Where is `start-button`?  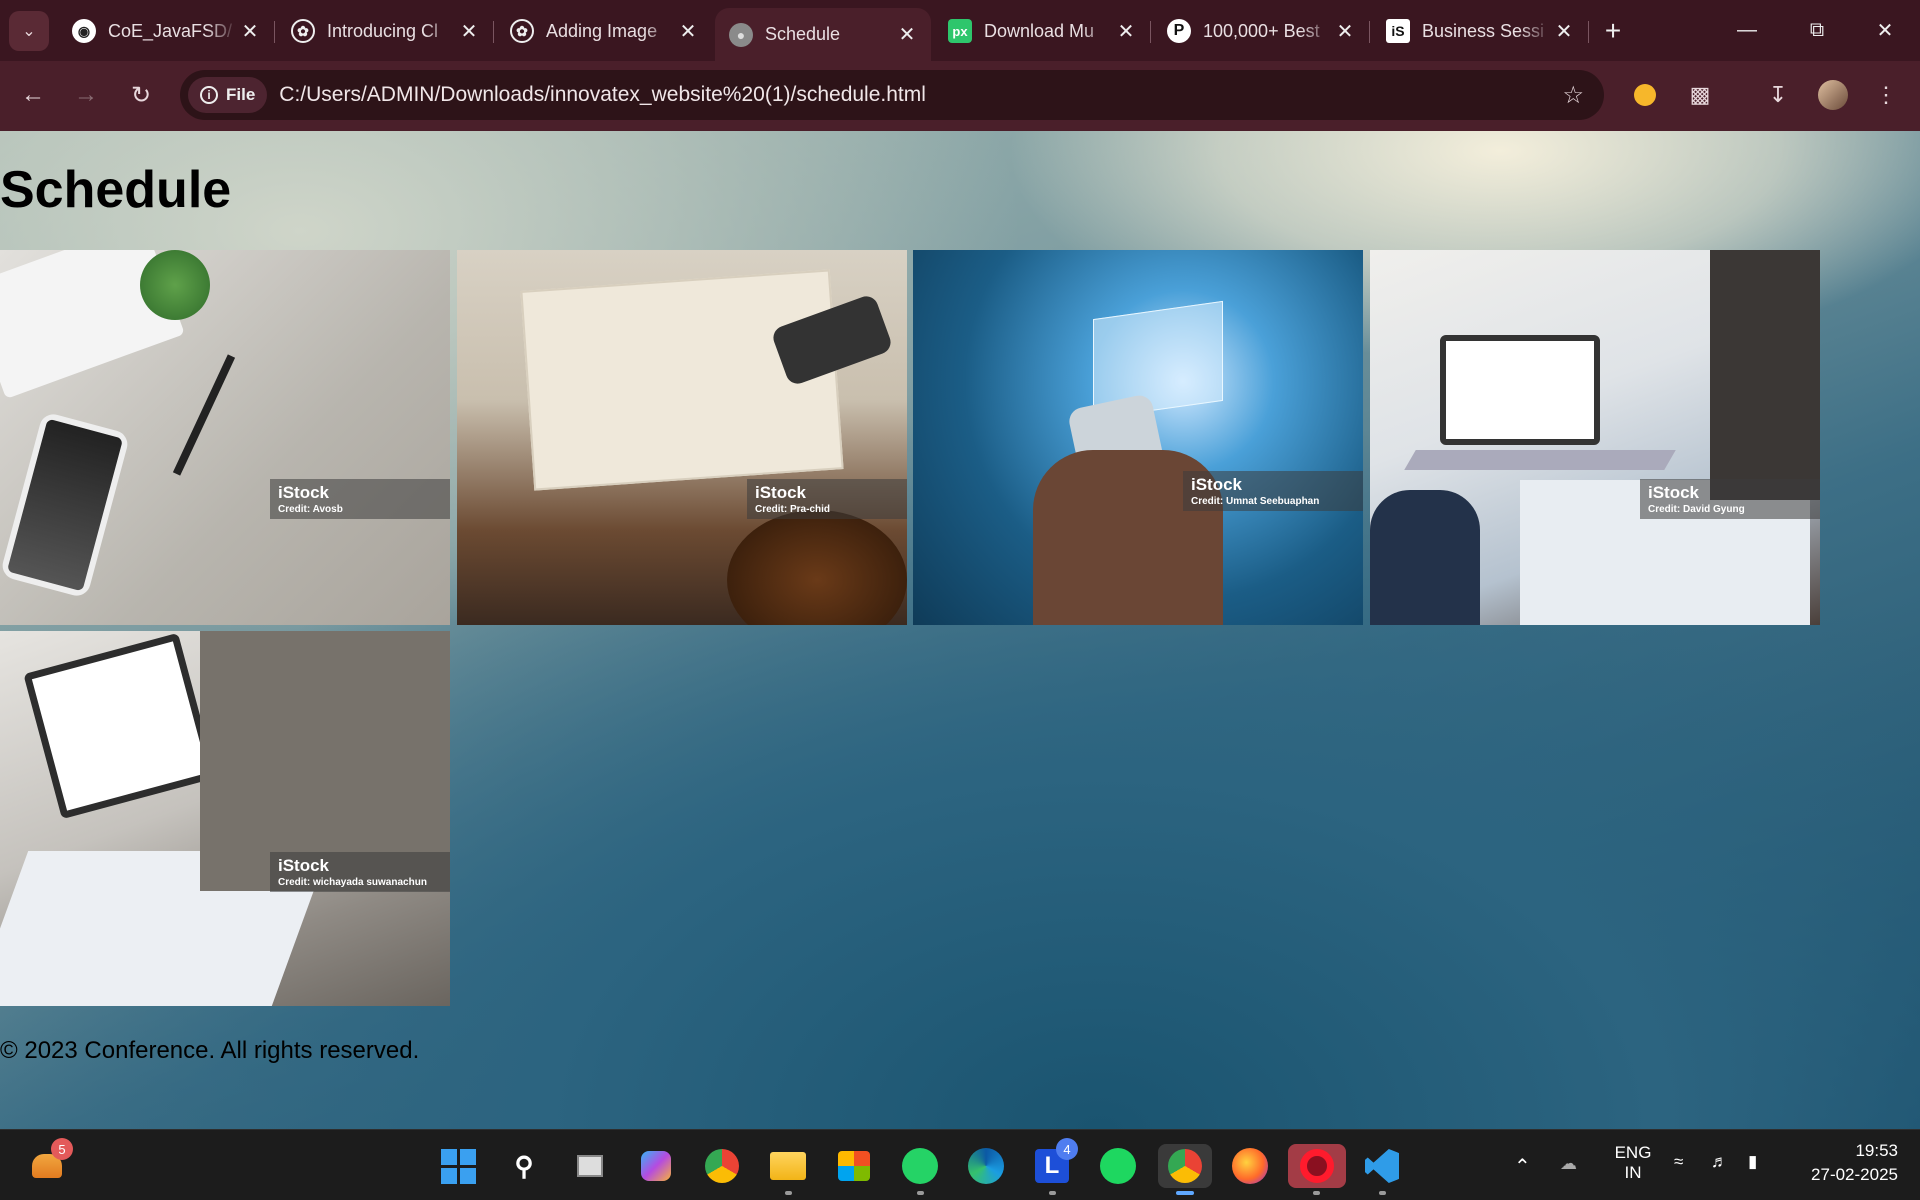 start-button is located at coordinates (458, 1166).